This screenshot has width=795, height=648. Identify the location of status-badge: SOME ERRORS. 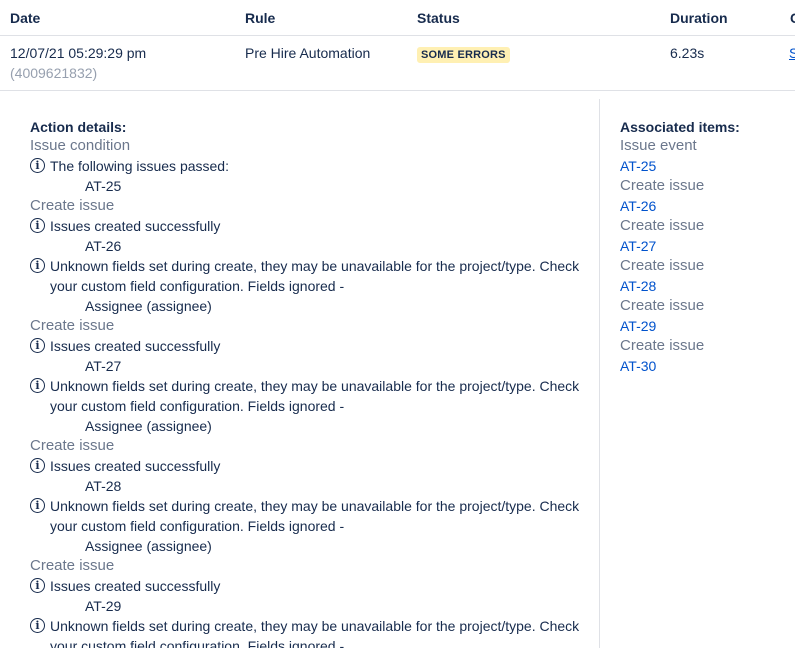
(463, 55).